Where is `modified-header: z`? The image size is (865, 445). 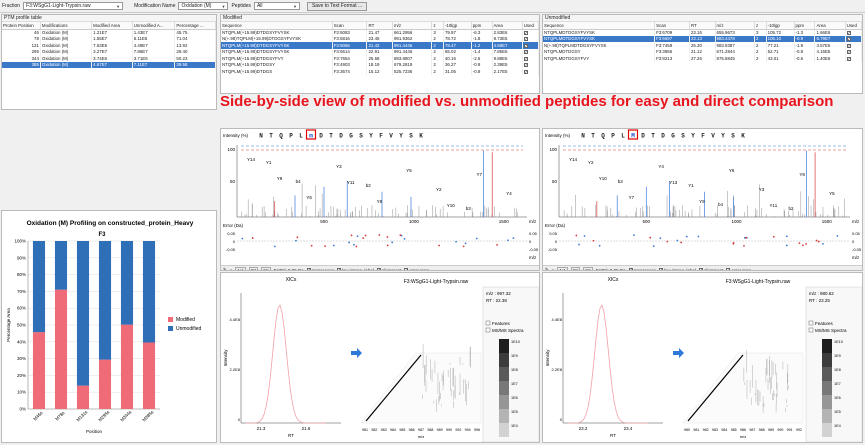 modified-header: z is located at coordinates (437, 26).